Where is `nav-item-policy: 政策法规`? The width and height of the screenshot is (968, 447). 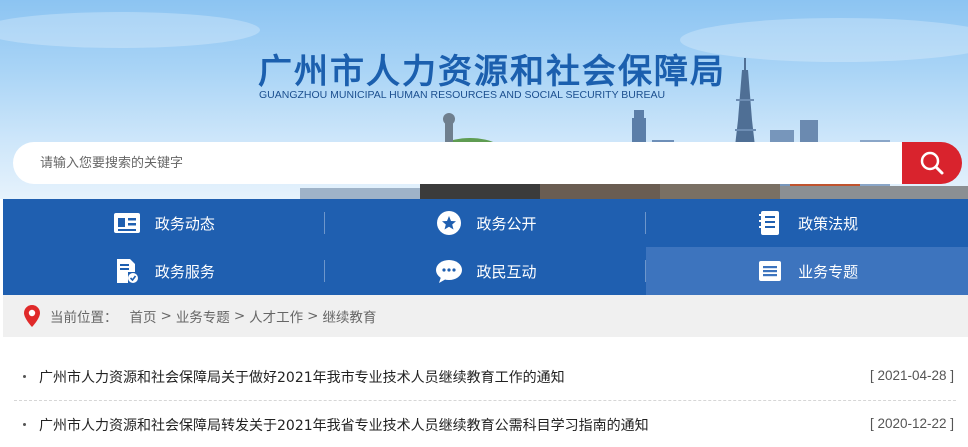
nav-item-policy: 政策法规 is located at coordinates (807, 223).